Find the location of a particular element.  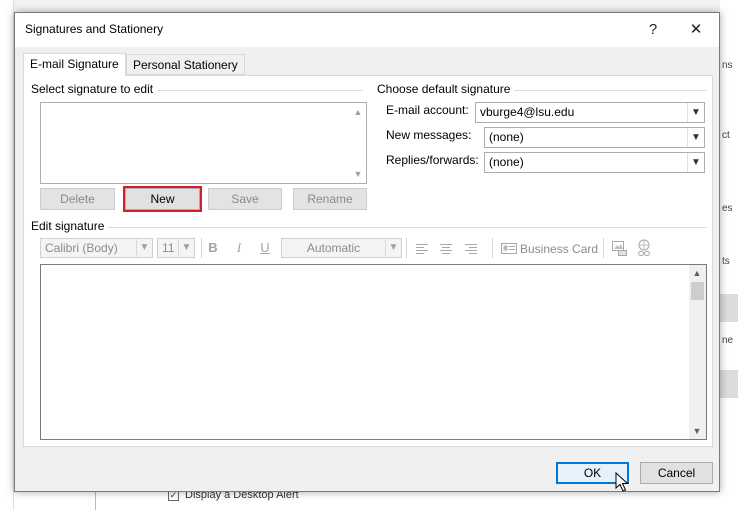

signature-list-scrollbar: ▲ ▼ is located at coordinates (358, 143).